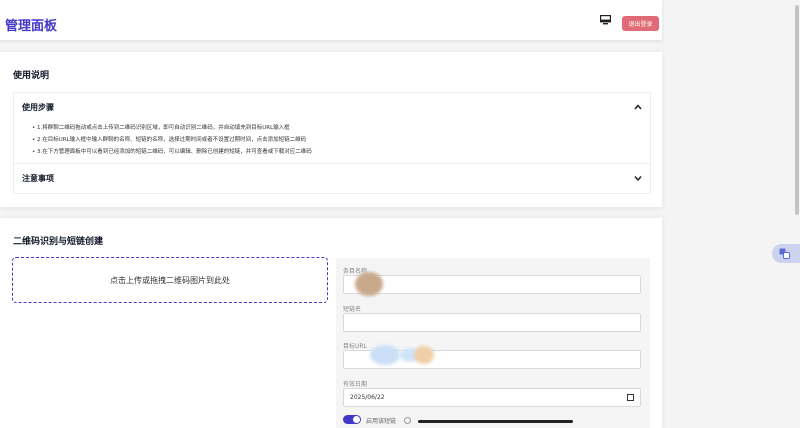 The height and width of the screenshot is (428, 800). I want to click on create-title: 二维码识别与短链创建, so click(58, 242).